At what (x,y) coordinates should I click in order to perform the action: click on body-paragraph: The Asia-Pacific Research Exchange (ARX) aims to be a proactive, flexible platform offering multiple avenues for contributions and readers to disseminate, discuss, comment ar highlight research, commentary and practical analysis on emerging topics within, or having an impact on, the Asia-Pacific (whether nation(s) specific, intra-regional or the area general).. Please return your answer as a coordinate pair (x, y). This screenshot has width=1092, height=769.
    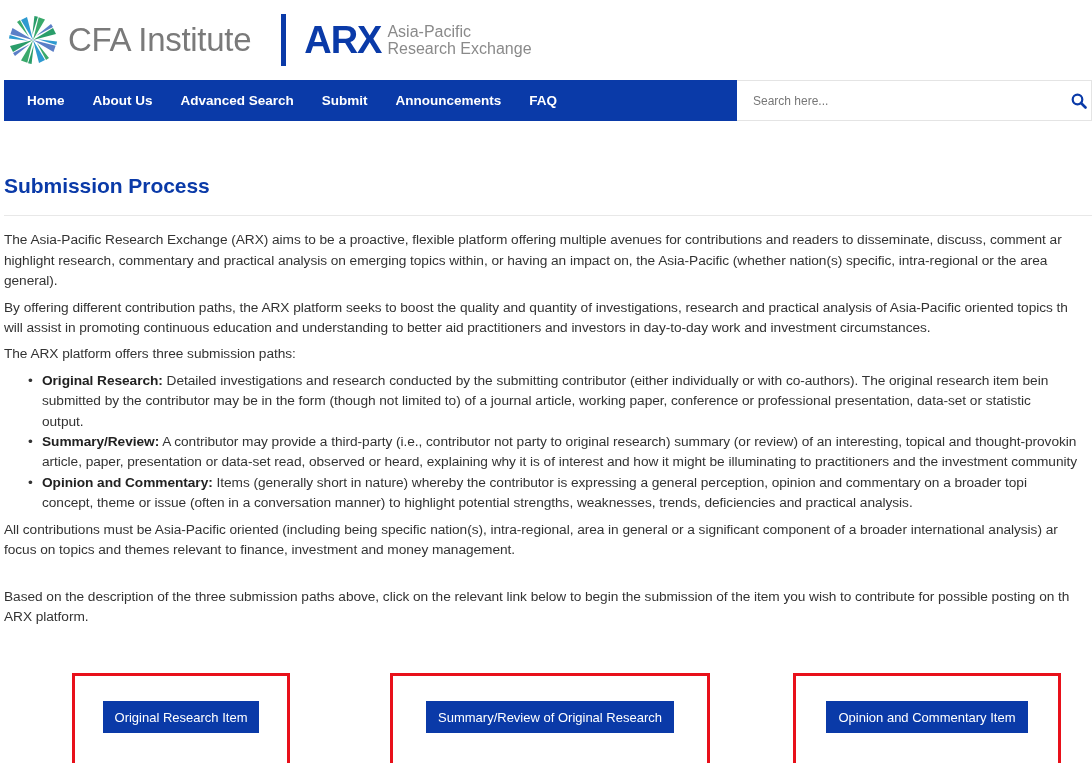
    Looking at the image, I should click on (533, 261).